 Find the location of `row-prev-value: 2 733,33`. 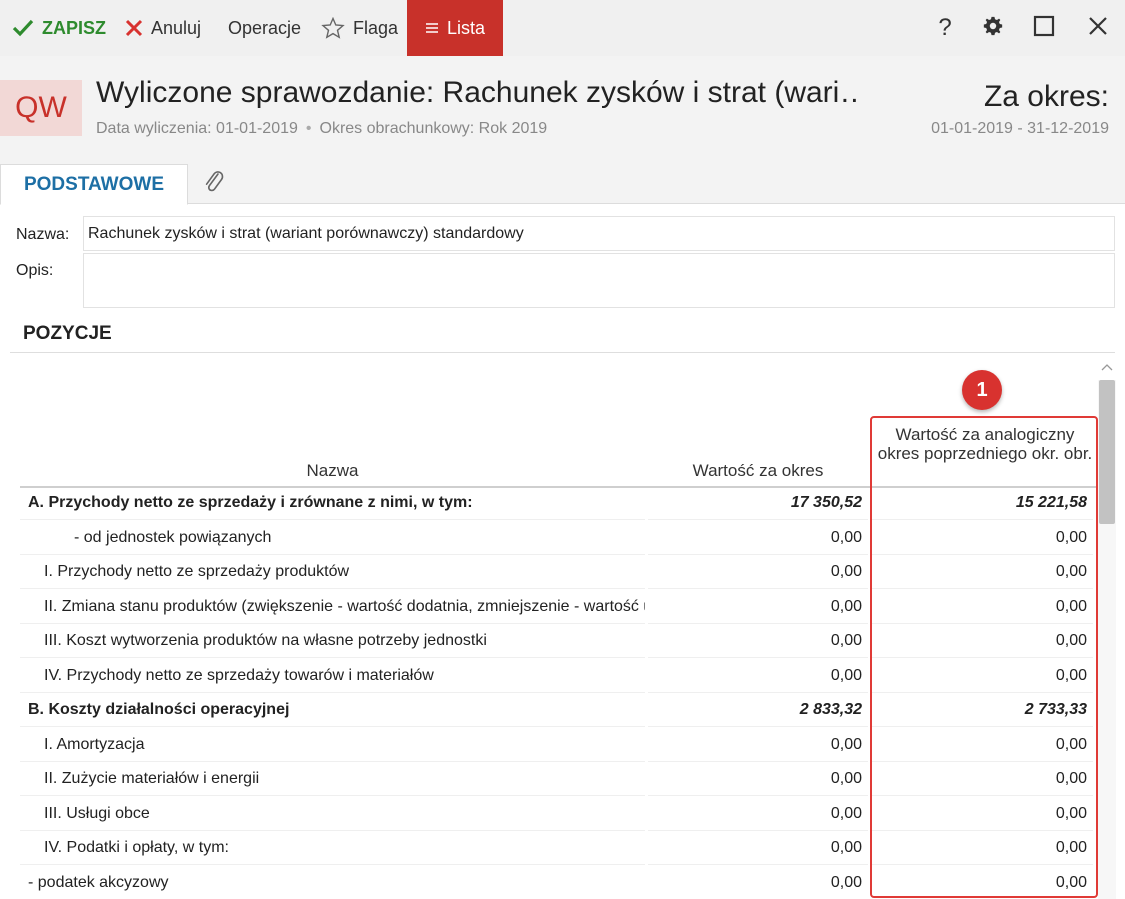

row-prev-value: 2 733,33 is located at coordinates (982, 710).